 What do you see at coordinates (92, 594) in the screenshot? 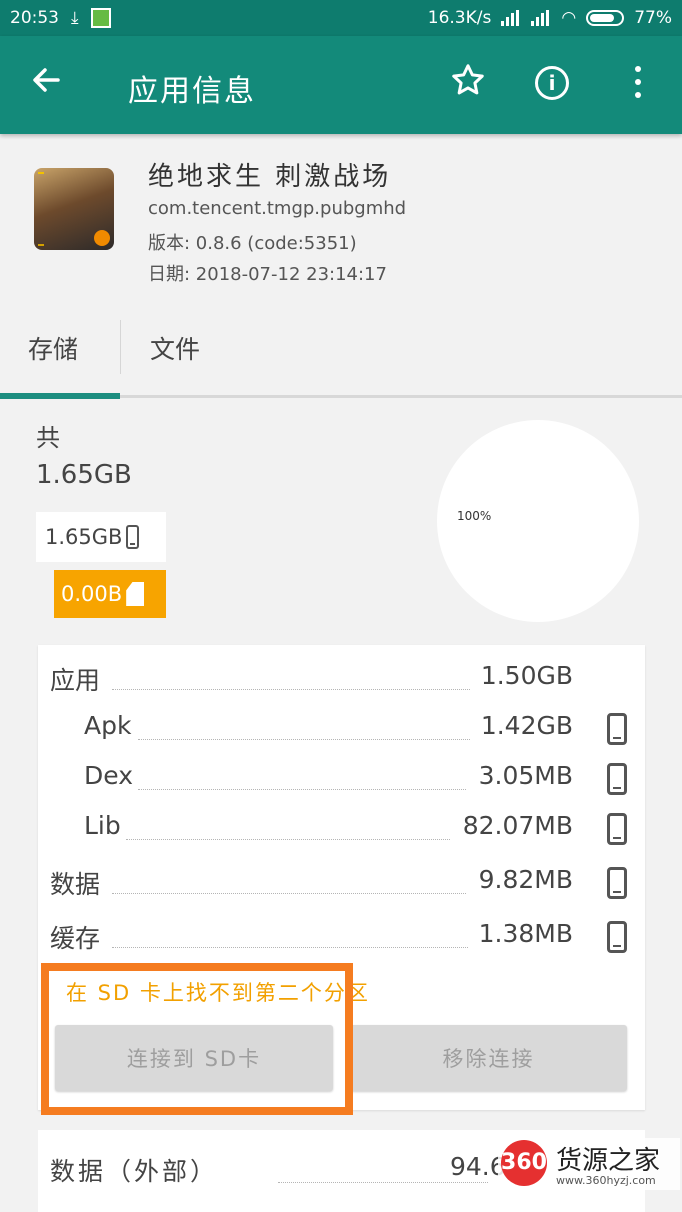
I see `sd-size: 0.00B` at bounding box center [92, 594].